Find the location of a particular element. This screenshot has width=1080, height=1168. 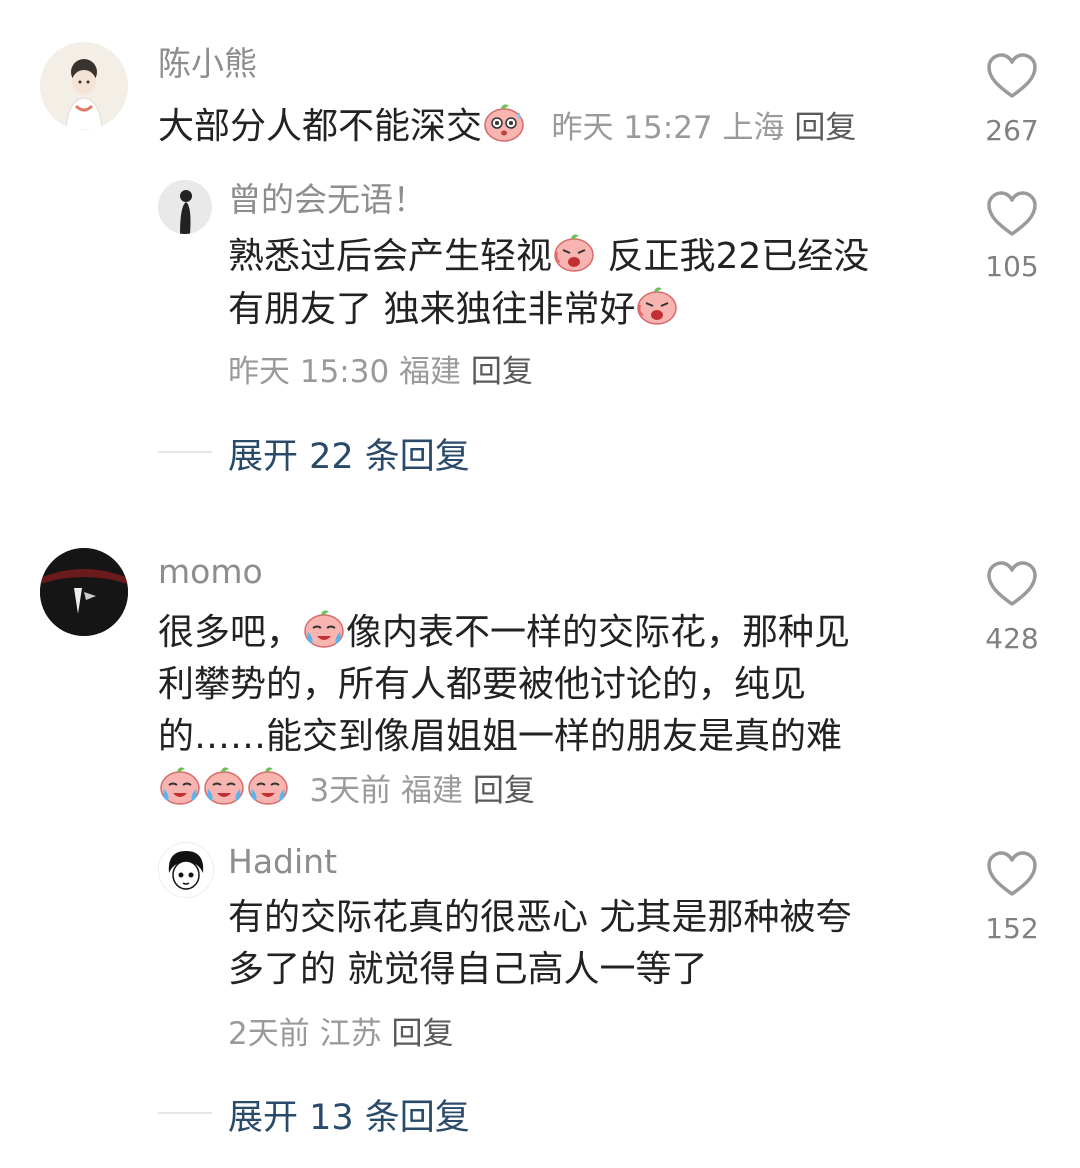

comment-time: 3天前 is located at coordinates (350, 791).